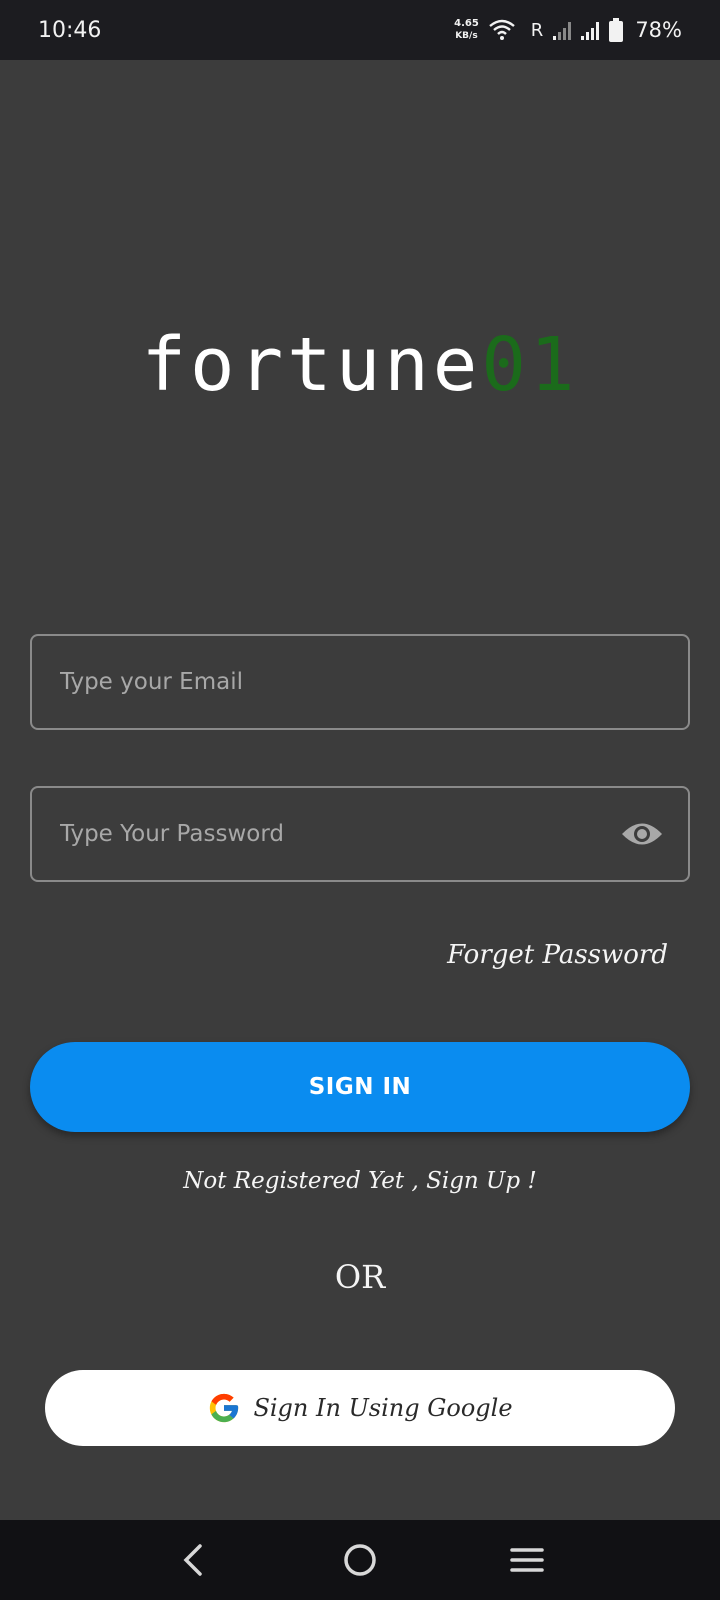  Describe the element at coordinates (557, 955) in the screenshot. I see `forget-password-link: Forget Password` at that location.